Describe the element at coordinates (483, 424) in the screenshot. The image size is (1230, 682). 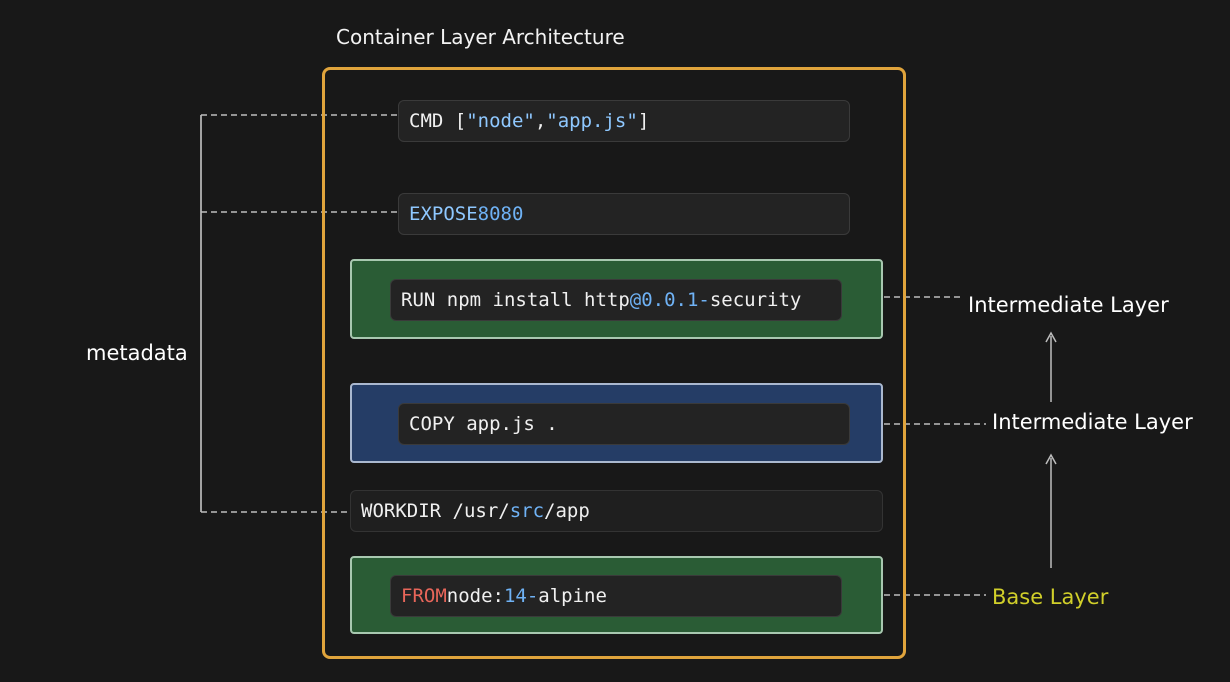
I see `copy-command: COPY app.js .` at that location.